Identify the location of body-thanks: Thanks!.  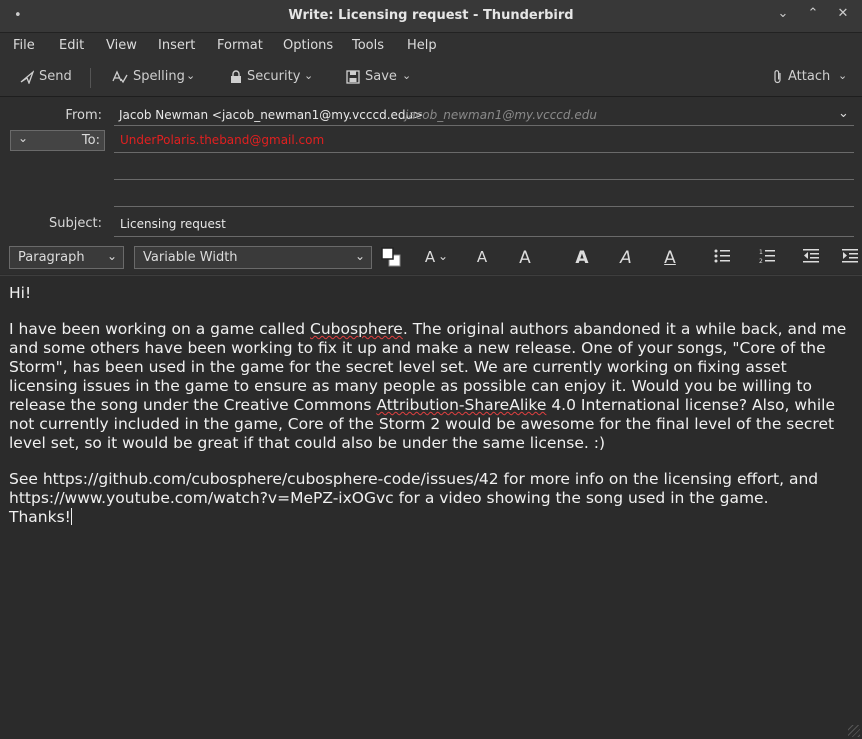
(40, 517).